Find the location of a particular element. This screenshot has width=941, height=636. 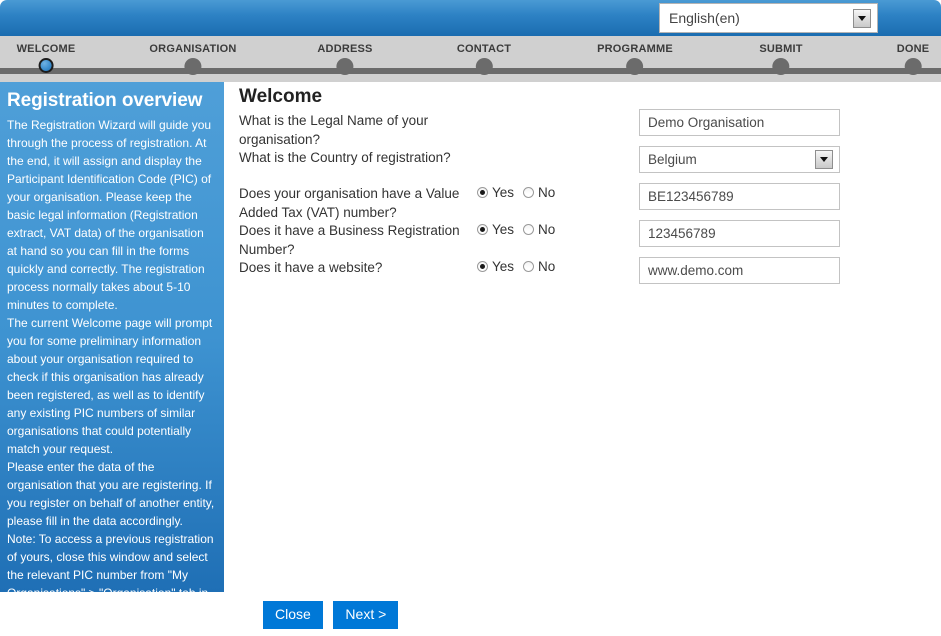

radio-business-registration-yes: Yes is located at coordinates (495, 229).